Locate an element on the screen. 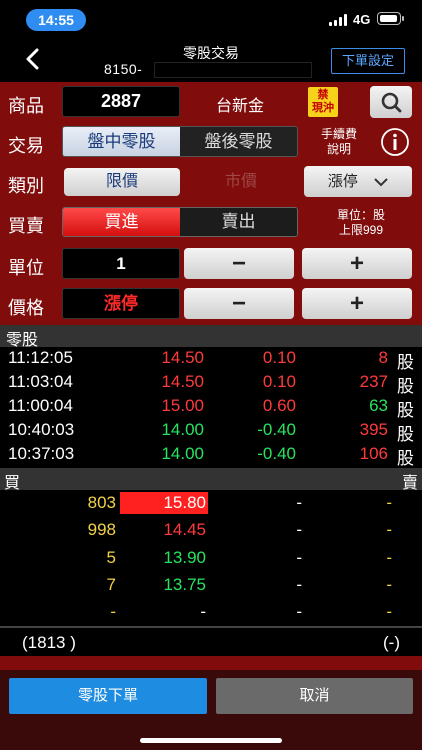  buy-header: 買 is located at coordinates (12, 483).